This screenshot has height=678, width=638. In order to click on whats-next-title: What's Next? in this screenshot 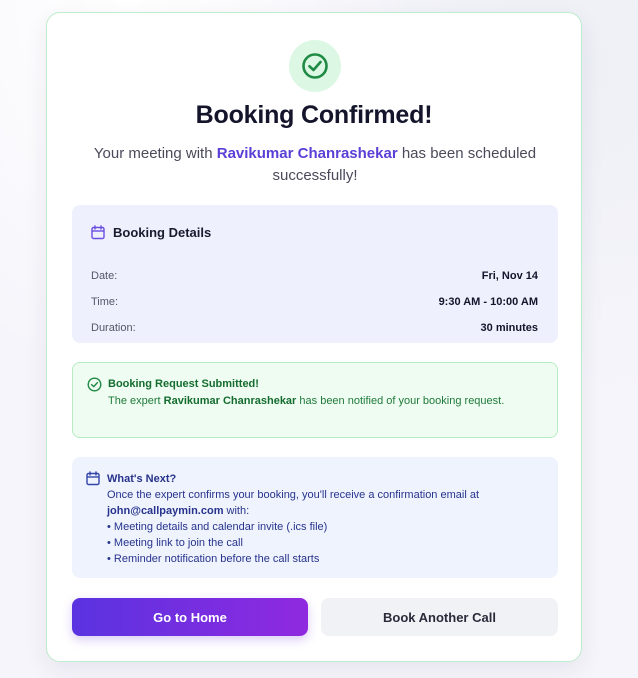, I will do `click(142, 479)`.